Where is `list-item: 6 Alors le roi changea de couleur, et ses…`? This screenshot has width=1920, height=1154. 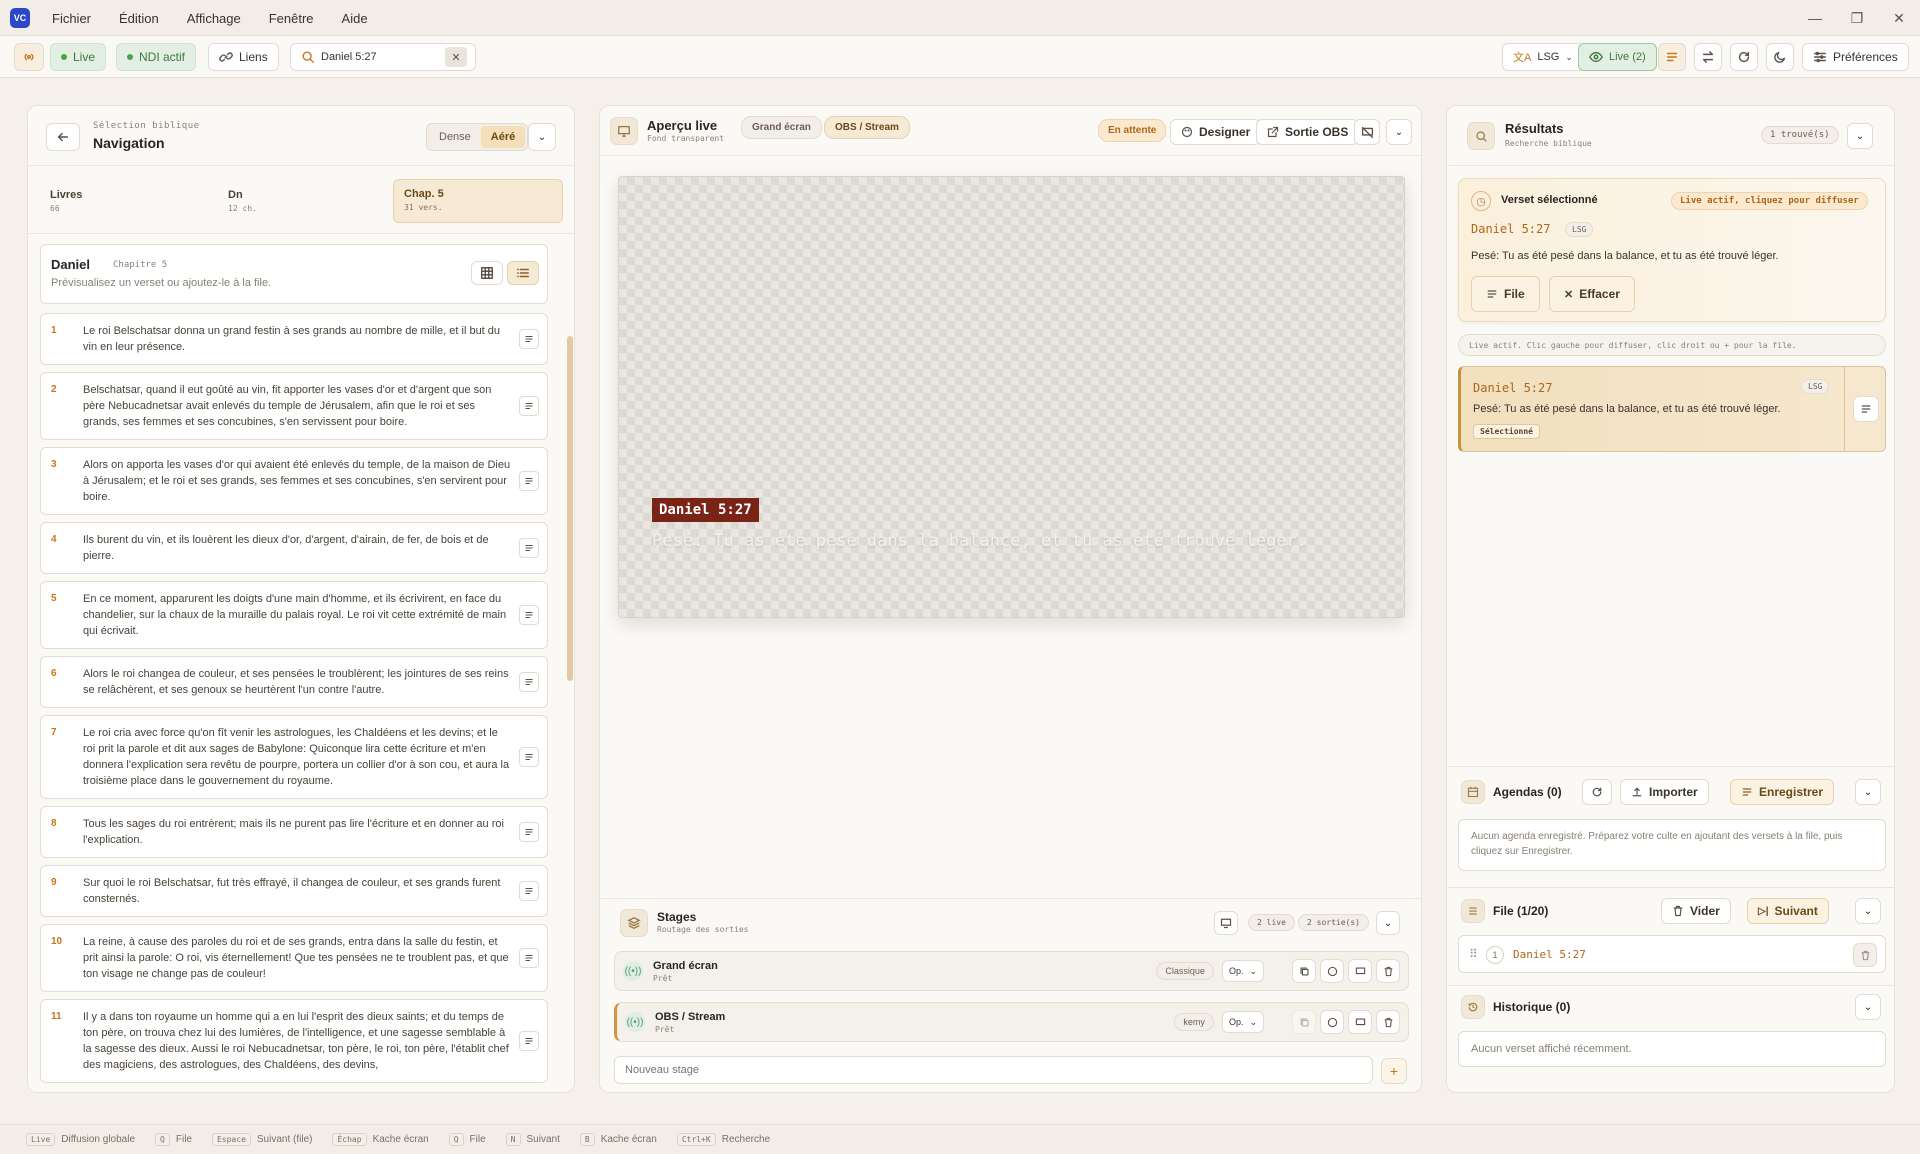
list-item: 6 Alors le roi changea de couleur, et ses… is located at coordinates (294, 682).